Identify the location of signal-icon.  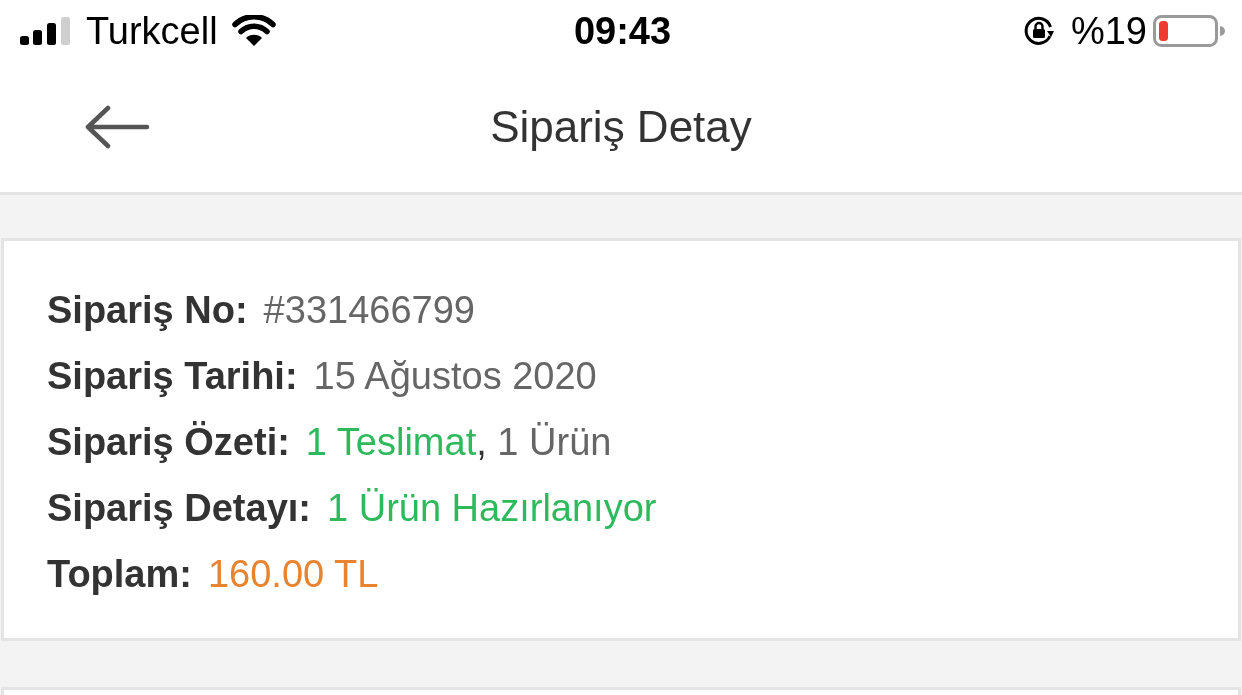
(45, 31).